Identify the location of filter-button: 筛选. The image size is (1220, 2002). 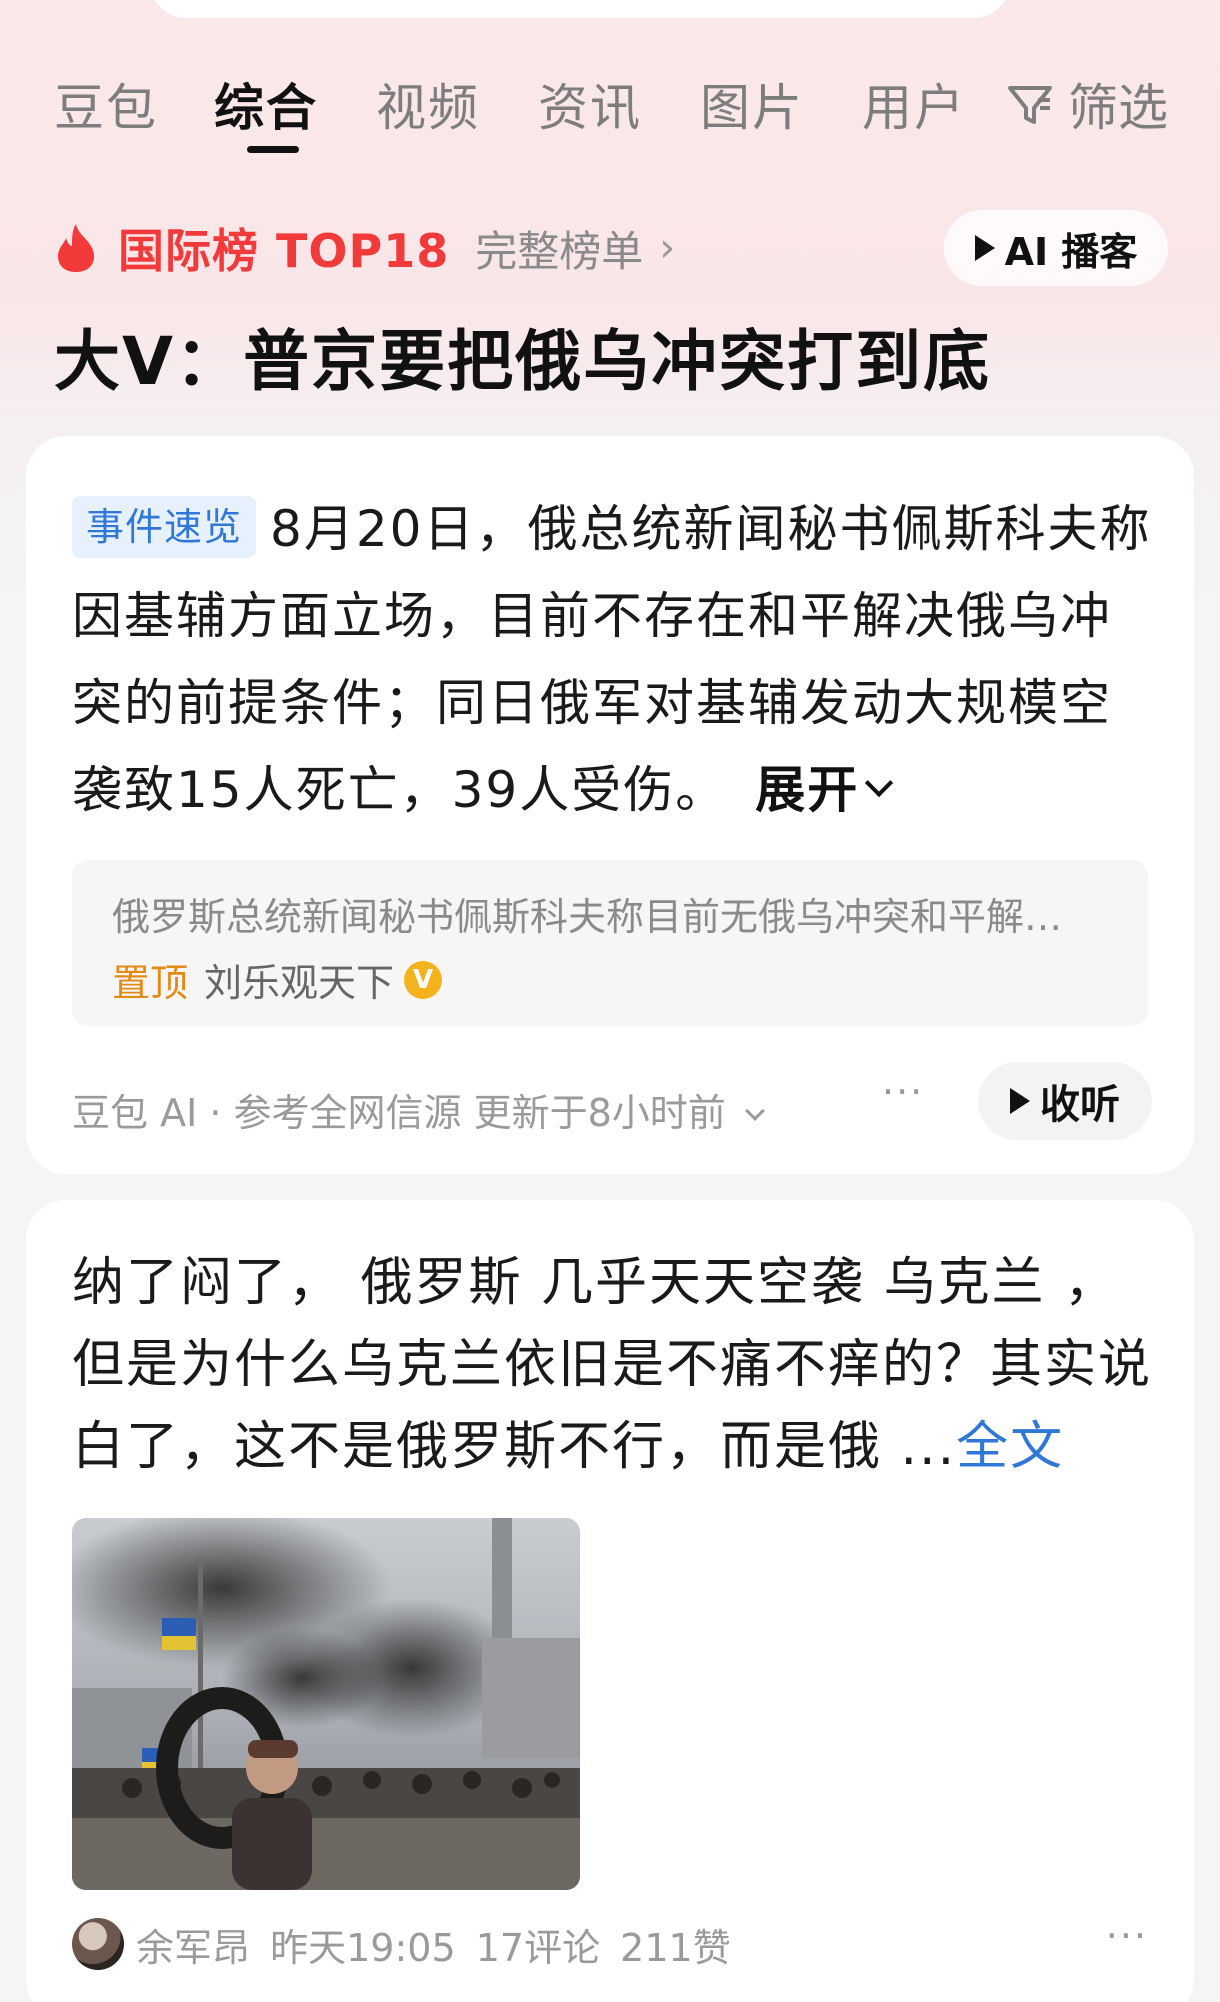
(1086, 104).